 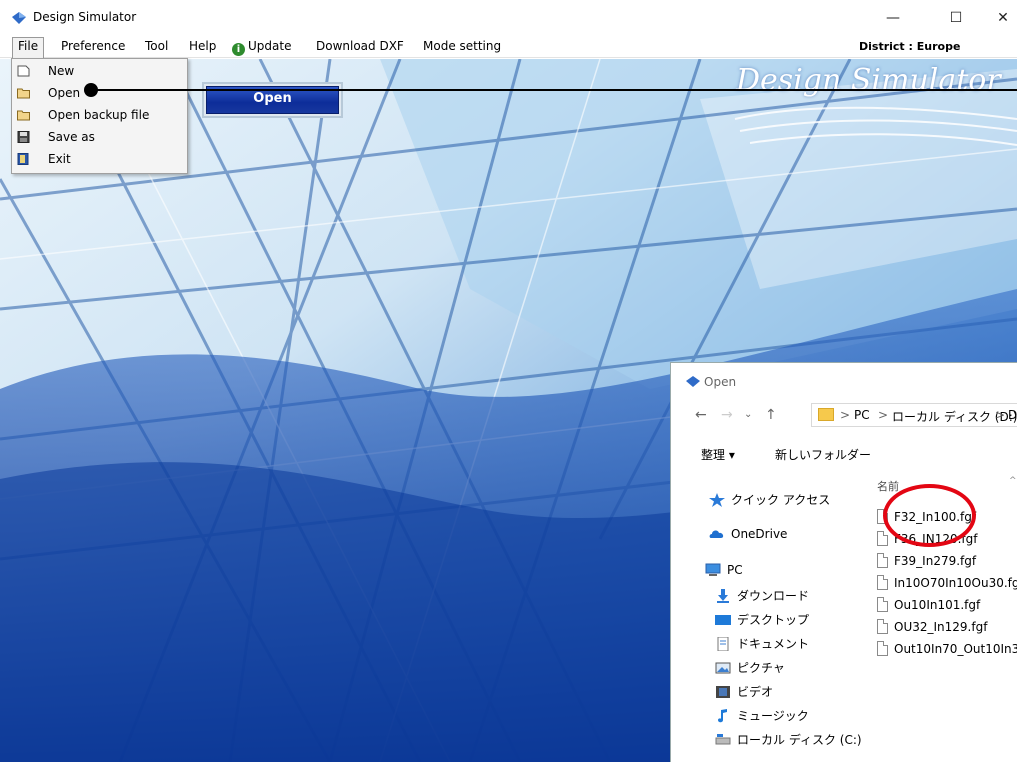 I want to click on new-file-icon, so click(x=23, y=71).